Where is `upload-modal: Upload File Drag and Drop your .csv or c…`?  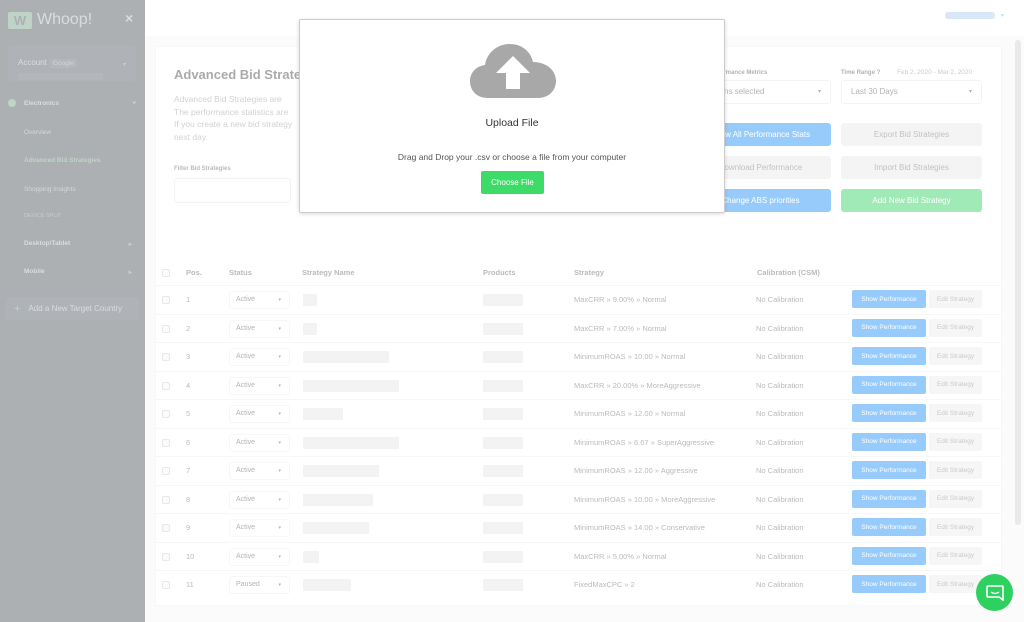 upload-modal: Upload File Drag and Drop your .csv or c… is located at coordinates (512, 116).